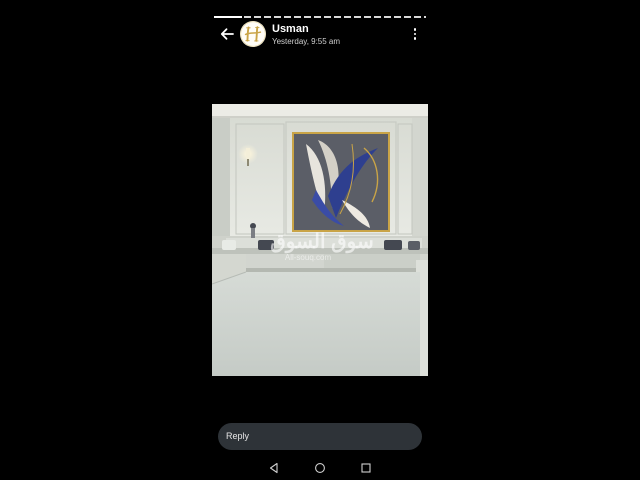  I want to click on reply-input: Reply, so click(320, 436).